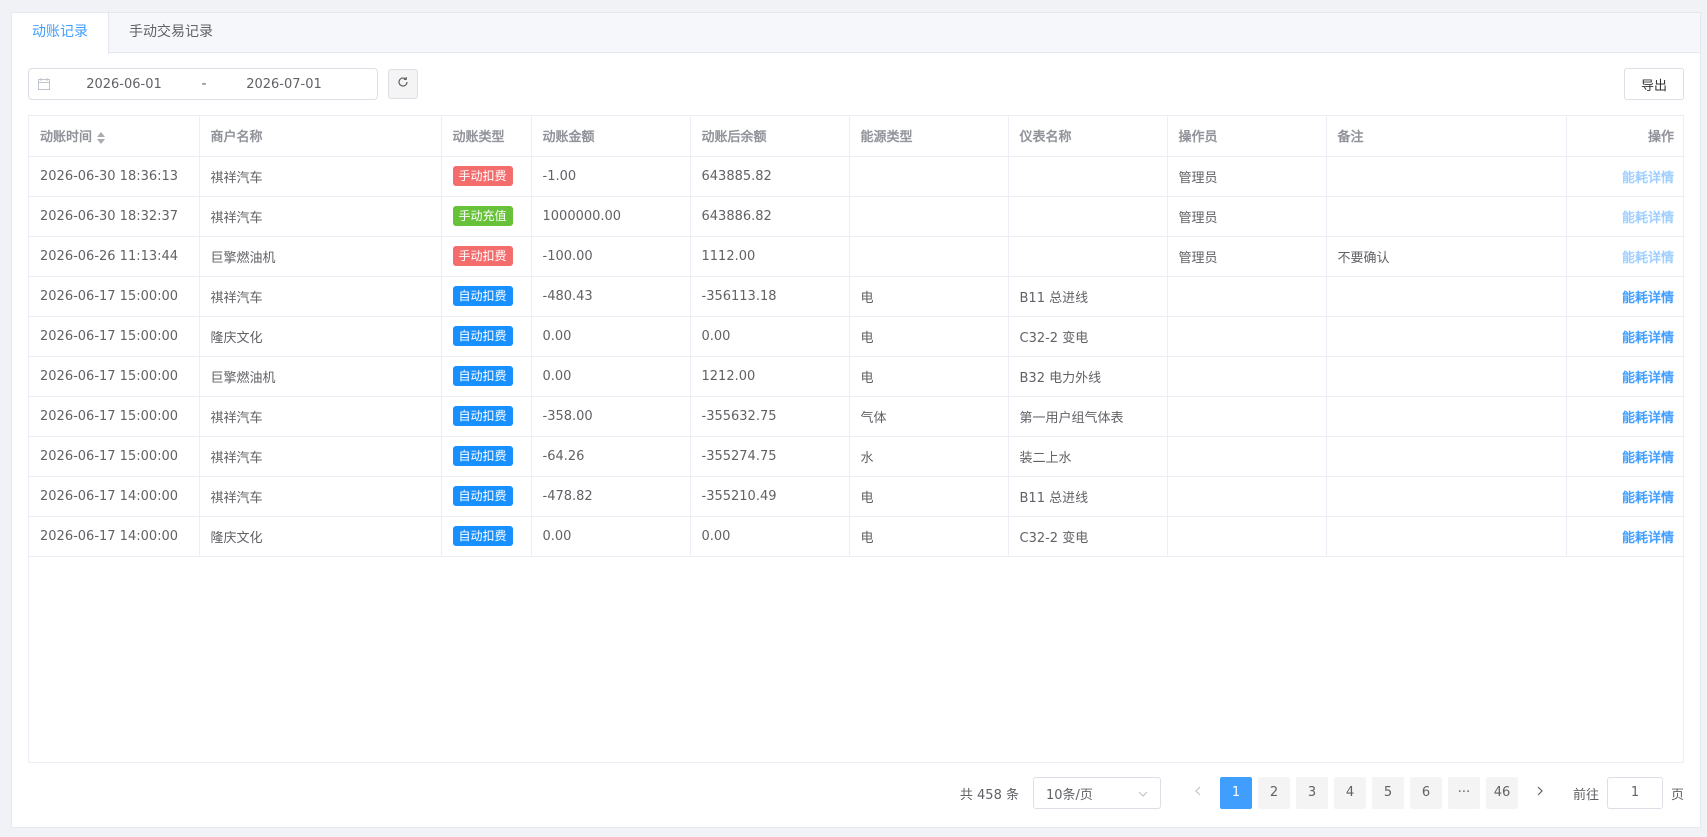  I want to click on cell-type: 手动充值, so click(486, 216).